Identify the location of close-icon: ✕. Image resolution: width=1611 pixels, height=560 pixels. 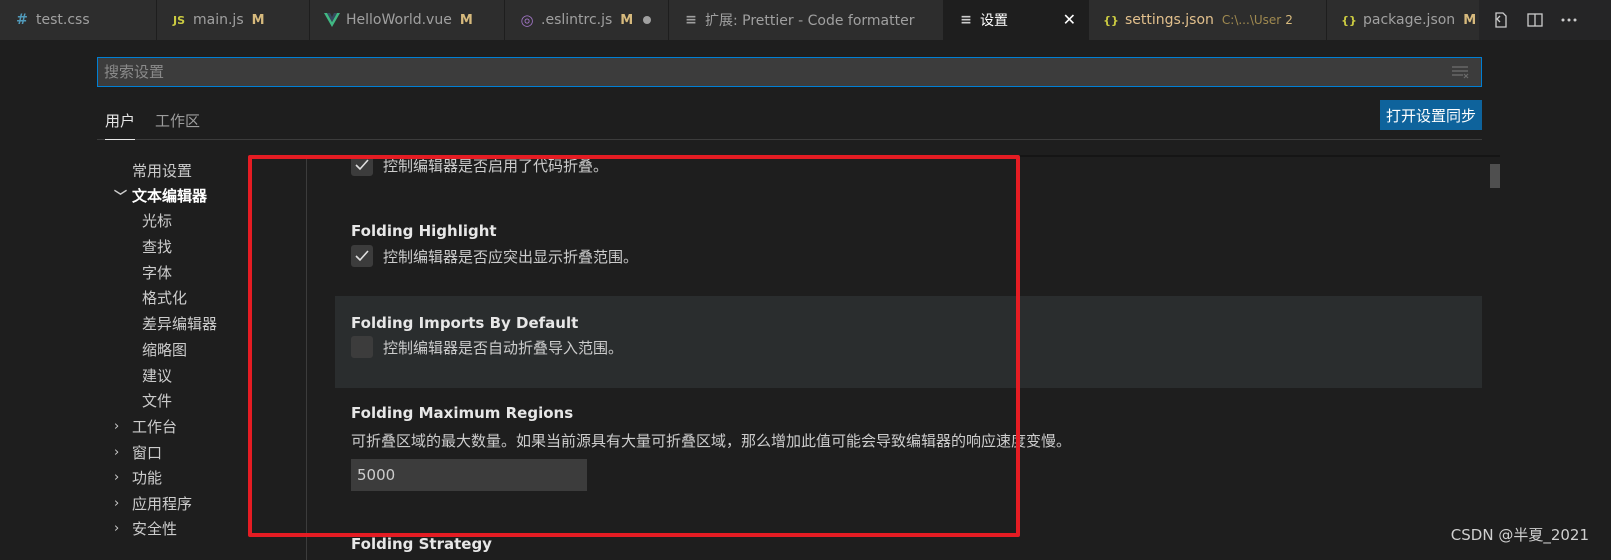
(1069, 19).